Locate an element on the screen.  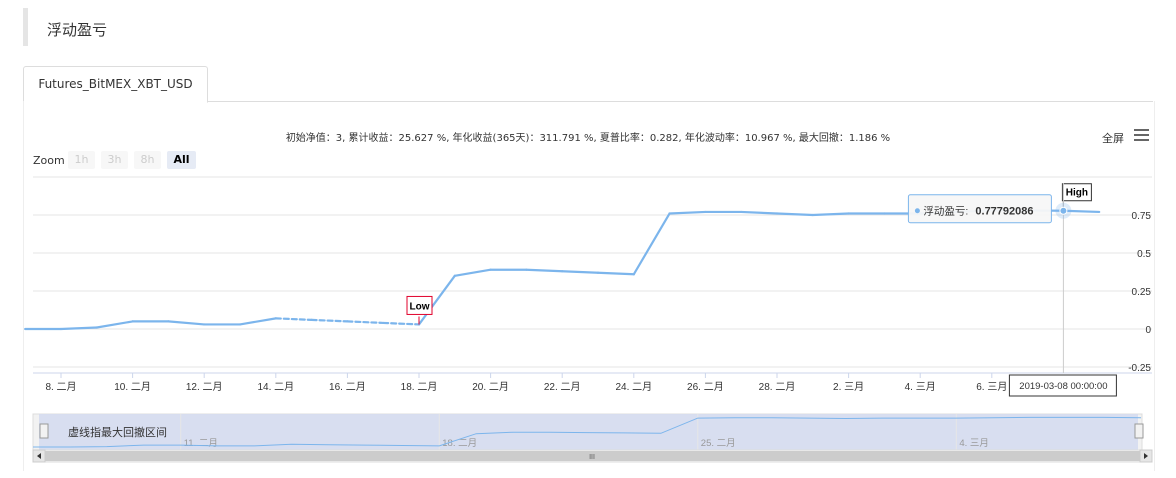
x-tick-label: 28. 二月 is located at coordinates (777, 387).